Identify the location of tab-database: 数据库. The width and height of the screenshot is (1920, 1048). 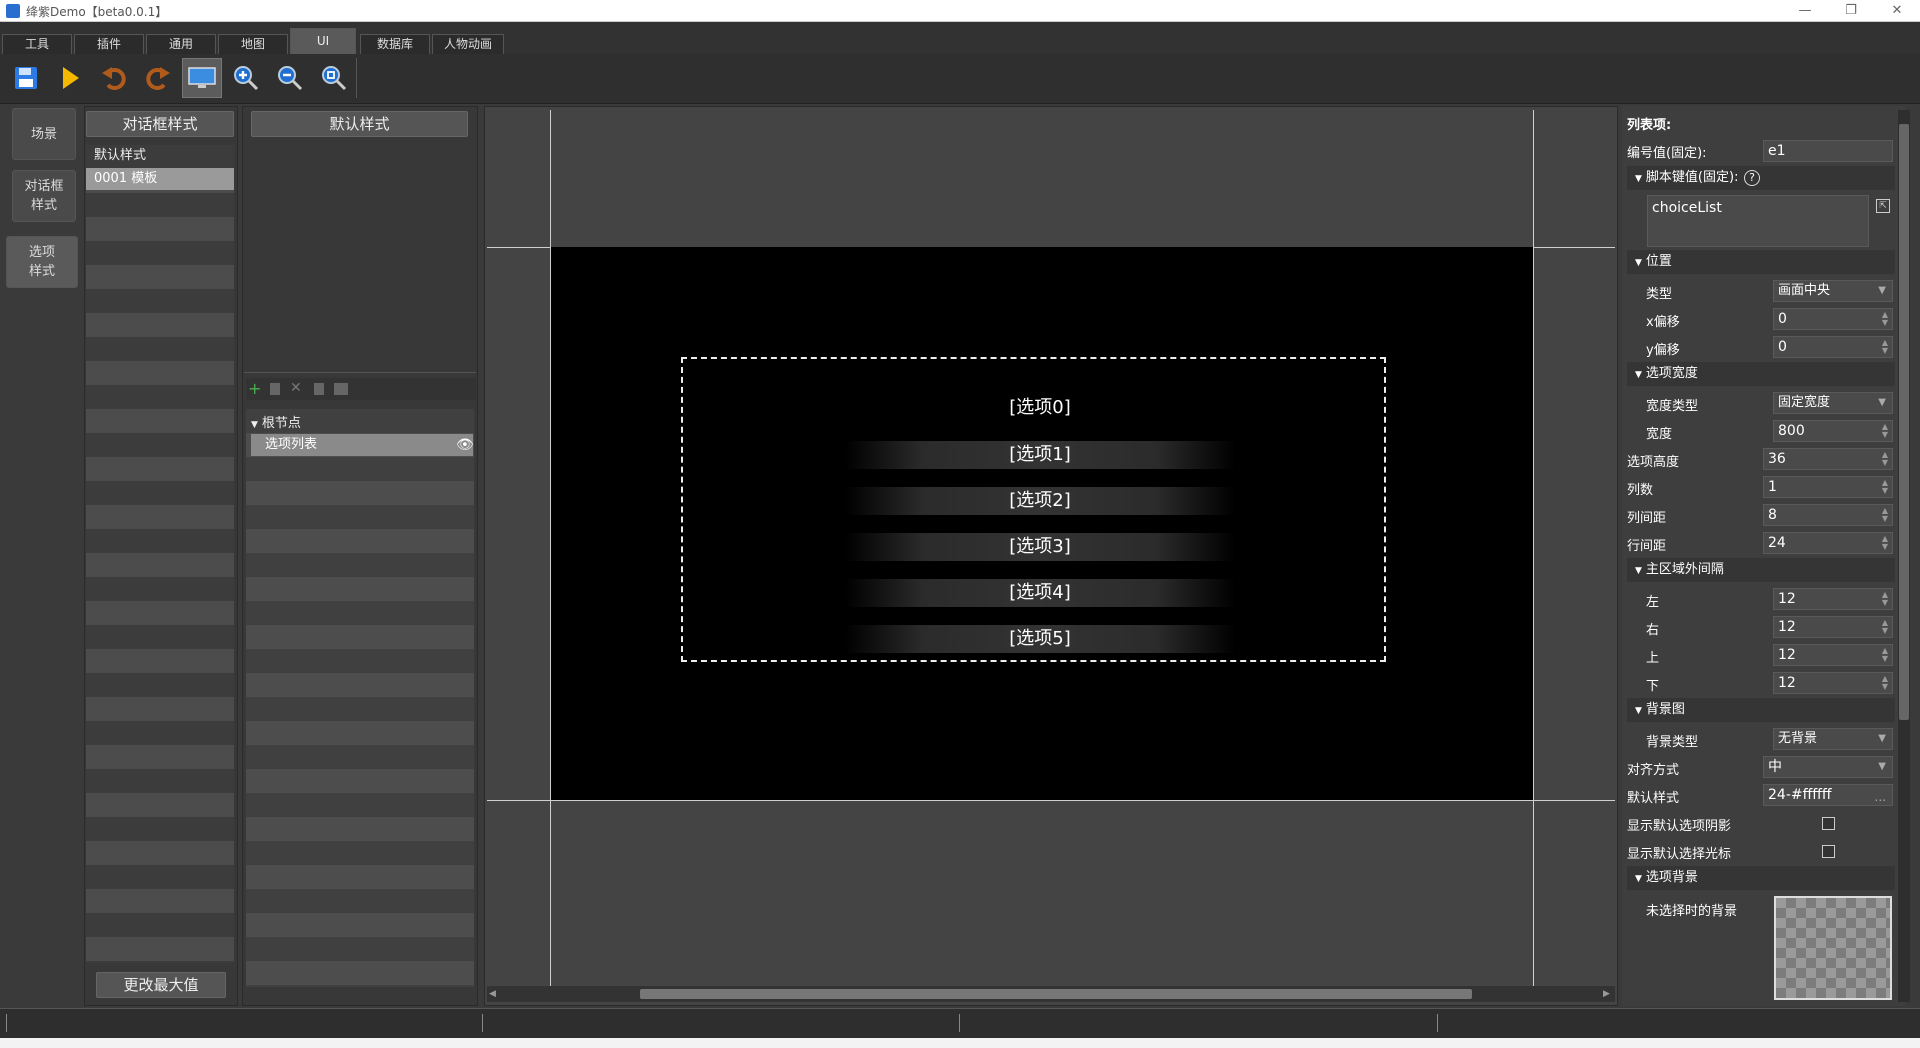
(395, 44).